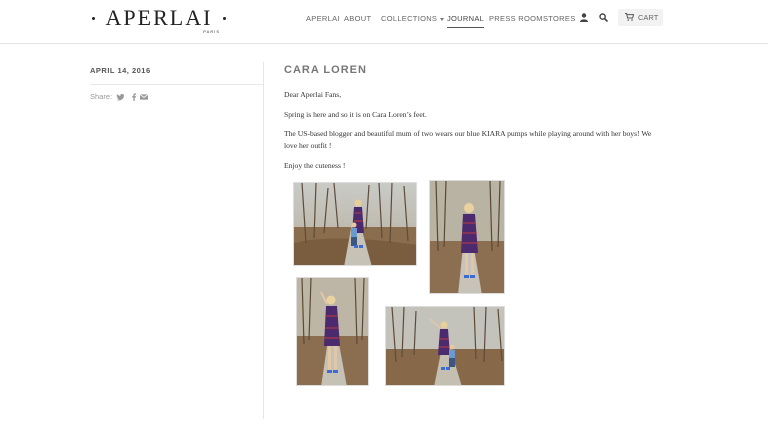 Image resolution: width=768 pixels, height=429 pixels. Describe the element at coordinates (134, 97) in the screenshot. I see `facebook-icon` at that location.